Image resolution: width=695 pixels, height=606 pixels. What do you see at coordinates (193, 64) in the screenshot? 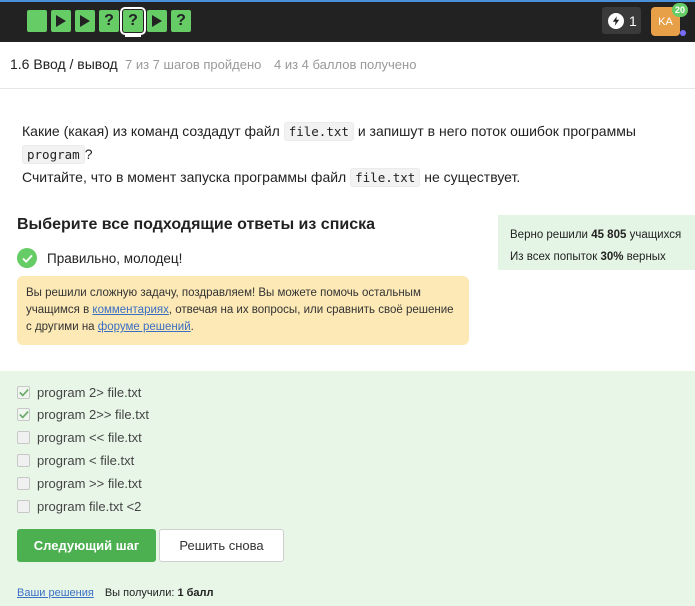
I see `lesson-steps-progress: 7 из 7 шагов пройдено` at bounding box center [193, 64].